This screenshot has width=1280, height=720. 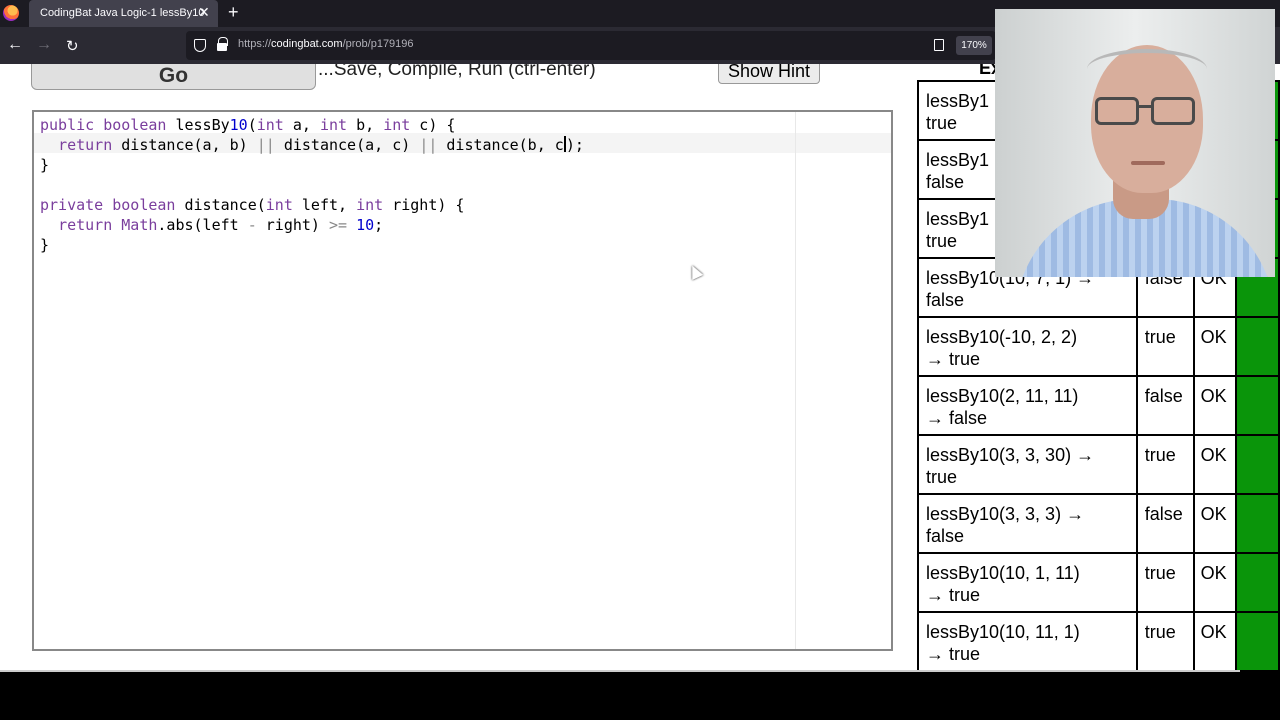 I want to click on save-compile-run-hint: ...Save, Compile, Run (ctrl-enter), so click(x=457, y=72).